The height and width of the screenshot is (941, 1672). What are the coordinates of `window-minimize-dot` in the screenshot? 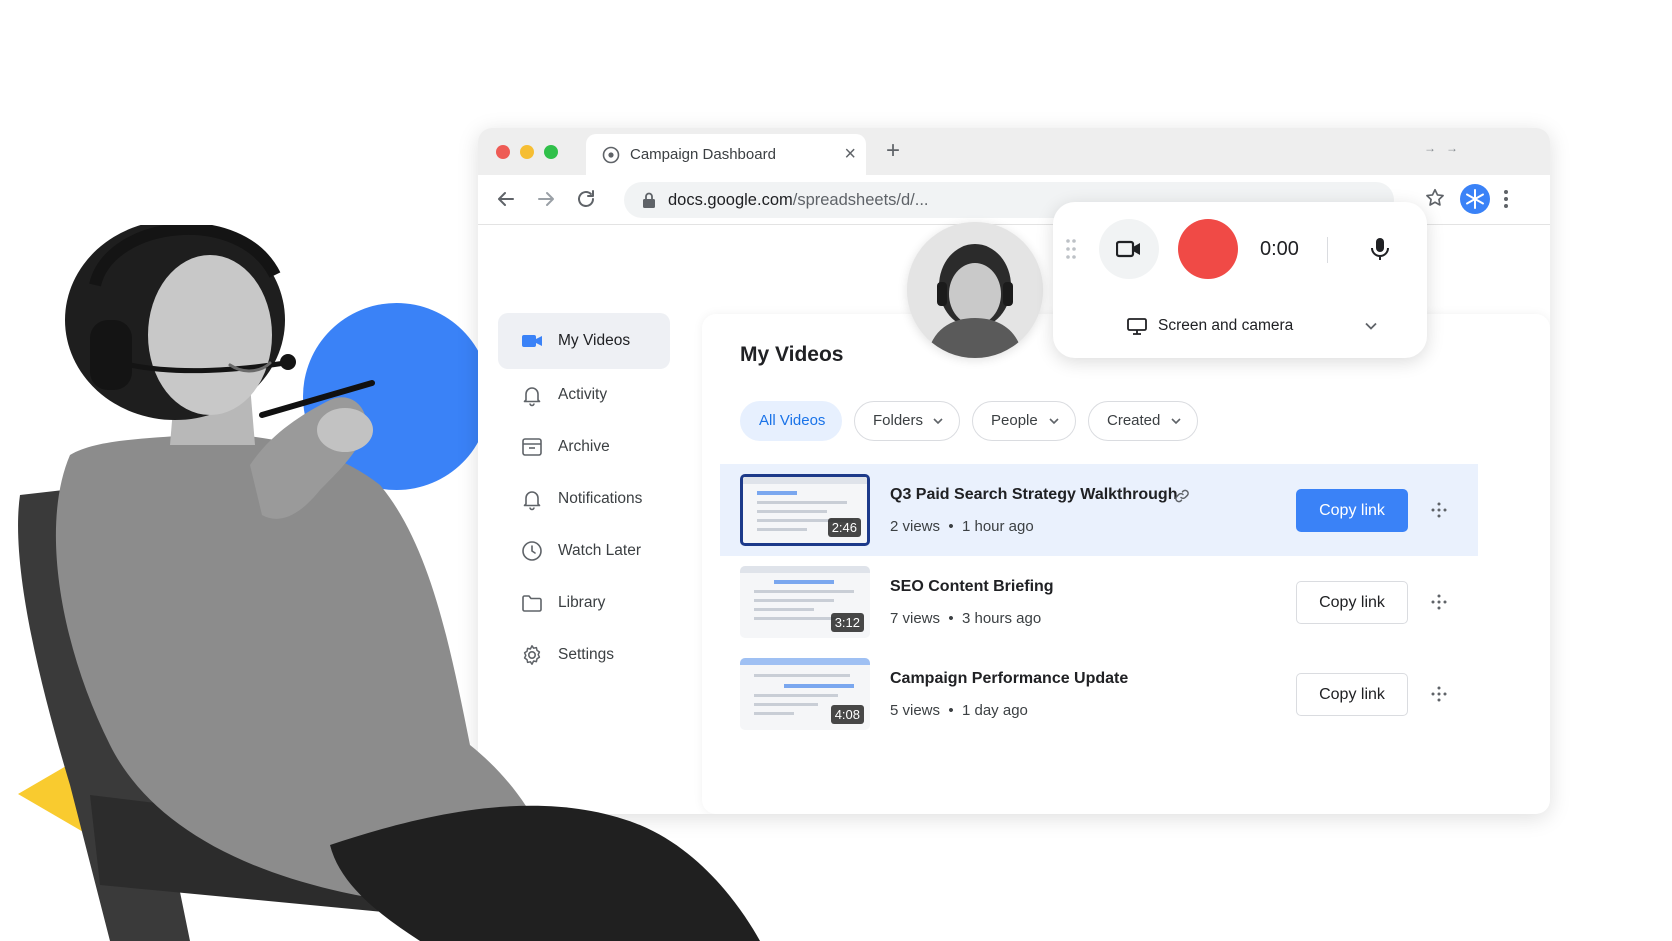 It's located at (527, 152).